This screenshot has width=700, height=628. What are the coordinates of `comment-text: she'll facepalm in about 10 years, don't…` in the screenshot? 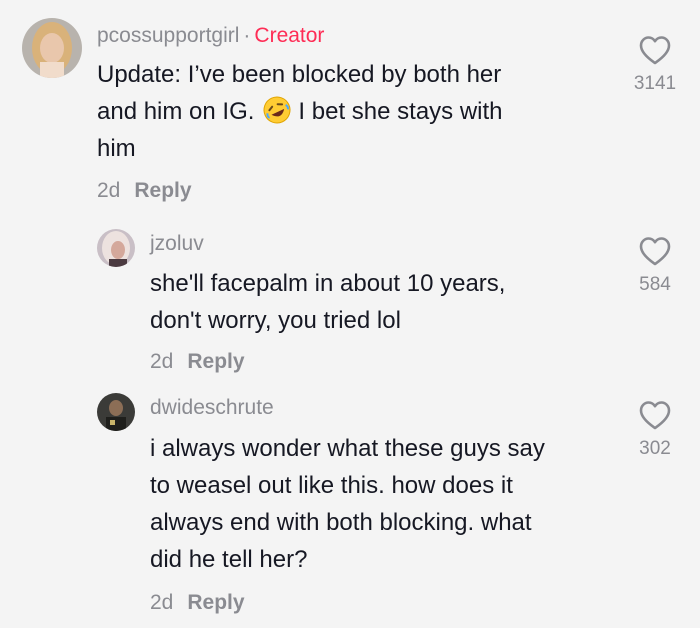 It's located at (327, 302).